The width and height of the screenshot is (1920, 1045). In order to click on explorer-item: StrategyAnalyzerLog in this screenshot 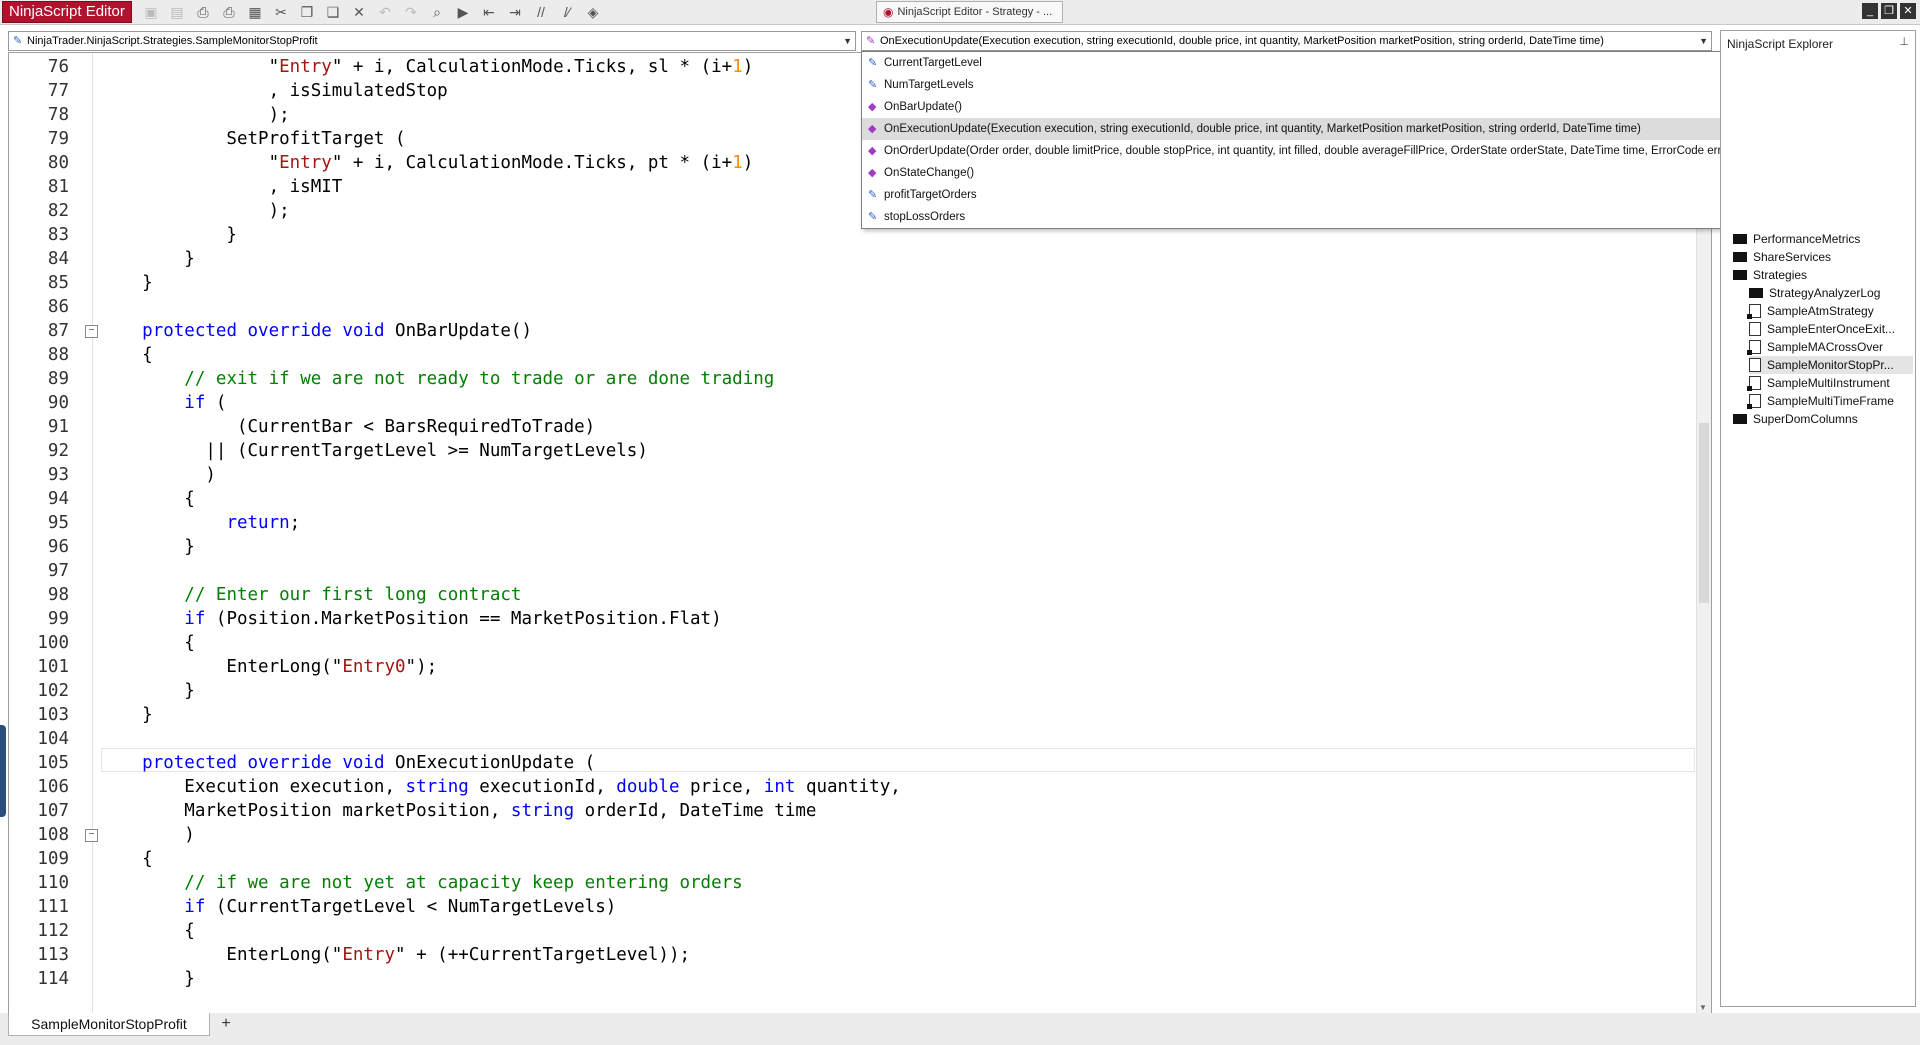, I will do `click(1831, 293)`.